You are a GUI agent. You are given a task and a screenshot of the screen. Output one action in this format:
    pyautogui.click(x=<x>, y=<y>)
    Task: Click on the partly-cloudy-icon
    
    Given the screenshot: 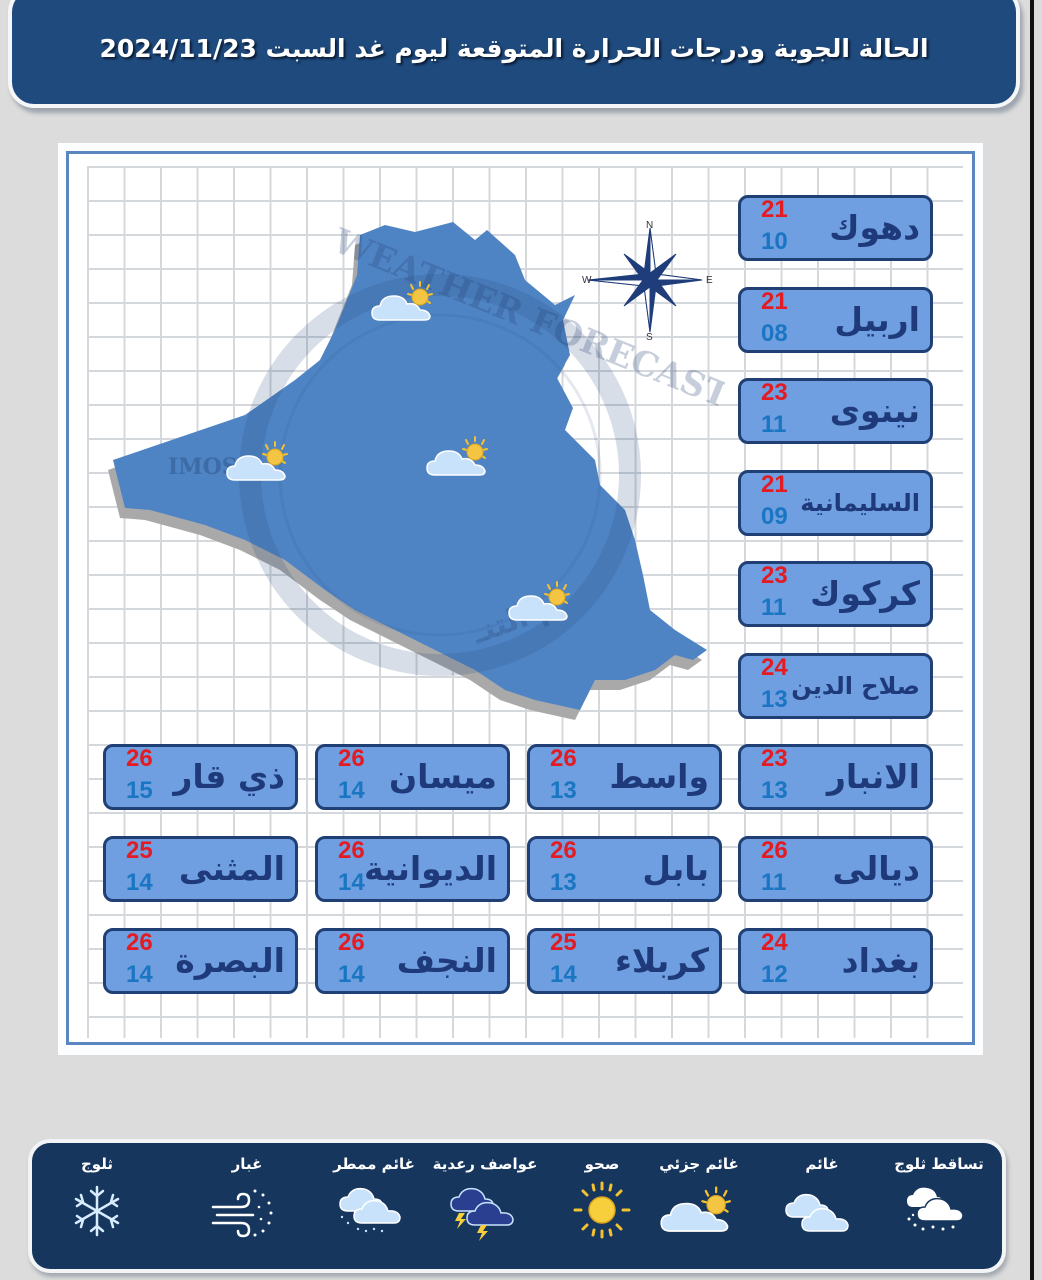 What is the action you would take?
    pyautogui.click(x=695, y=1209)
    